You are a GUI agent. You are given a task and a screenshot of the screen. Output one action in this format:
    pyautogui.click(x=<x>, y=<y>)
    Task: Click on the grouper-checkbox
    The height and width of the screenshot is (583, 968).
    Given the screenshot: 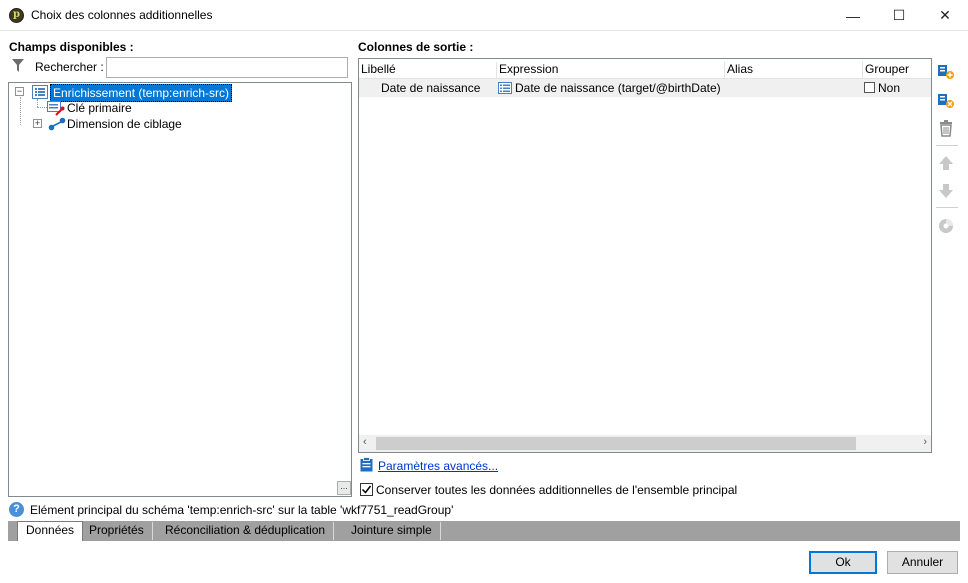 What is the action you would take?
    pyautogui.click(x=869, y=87)
    